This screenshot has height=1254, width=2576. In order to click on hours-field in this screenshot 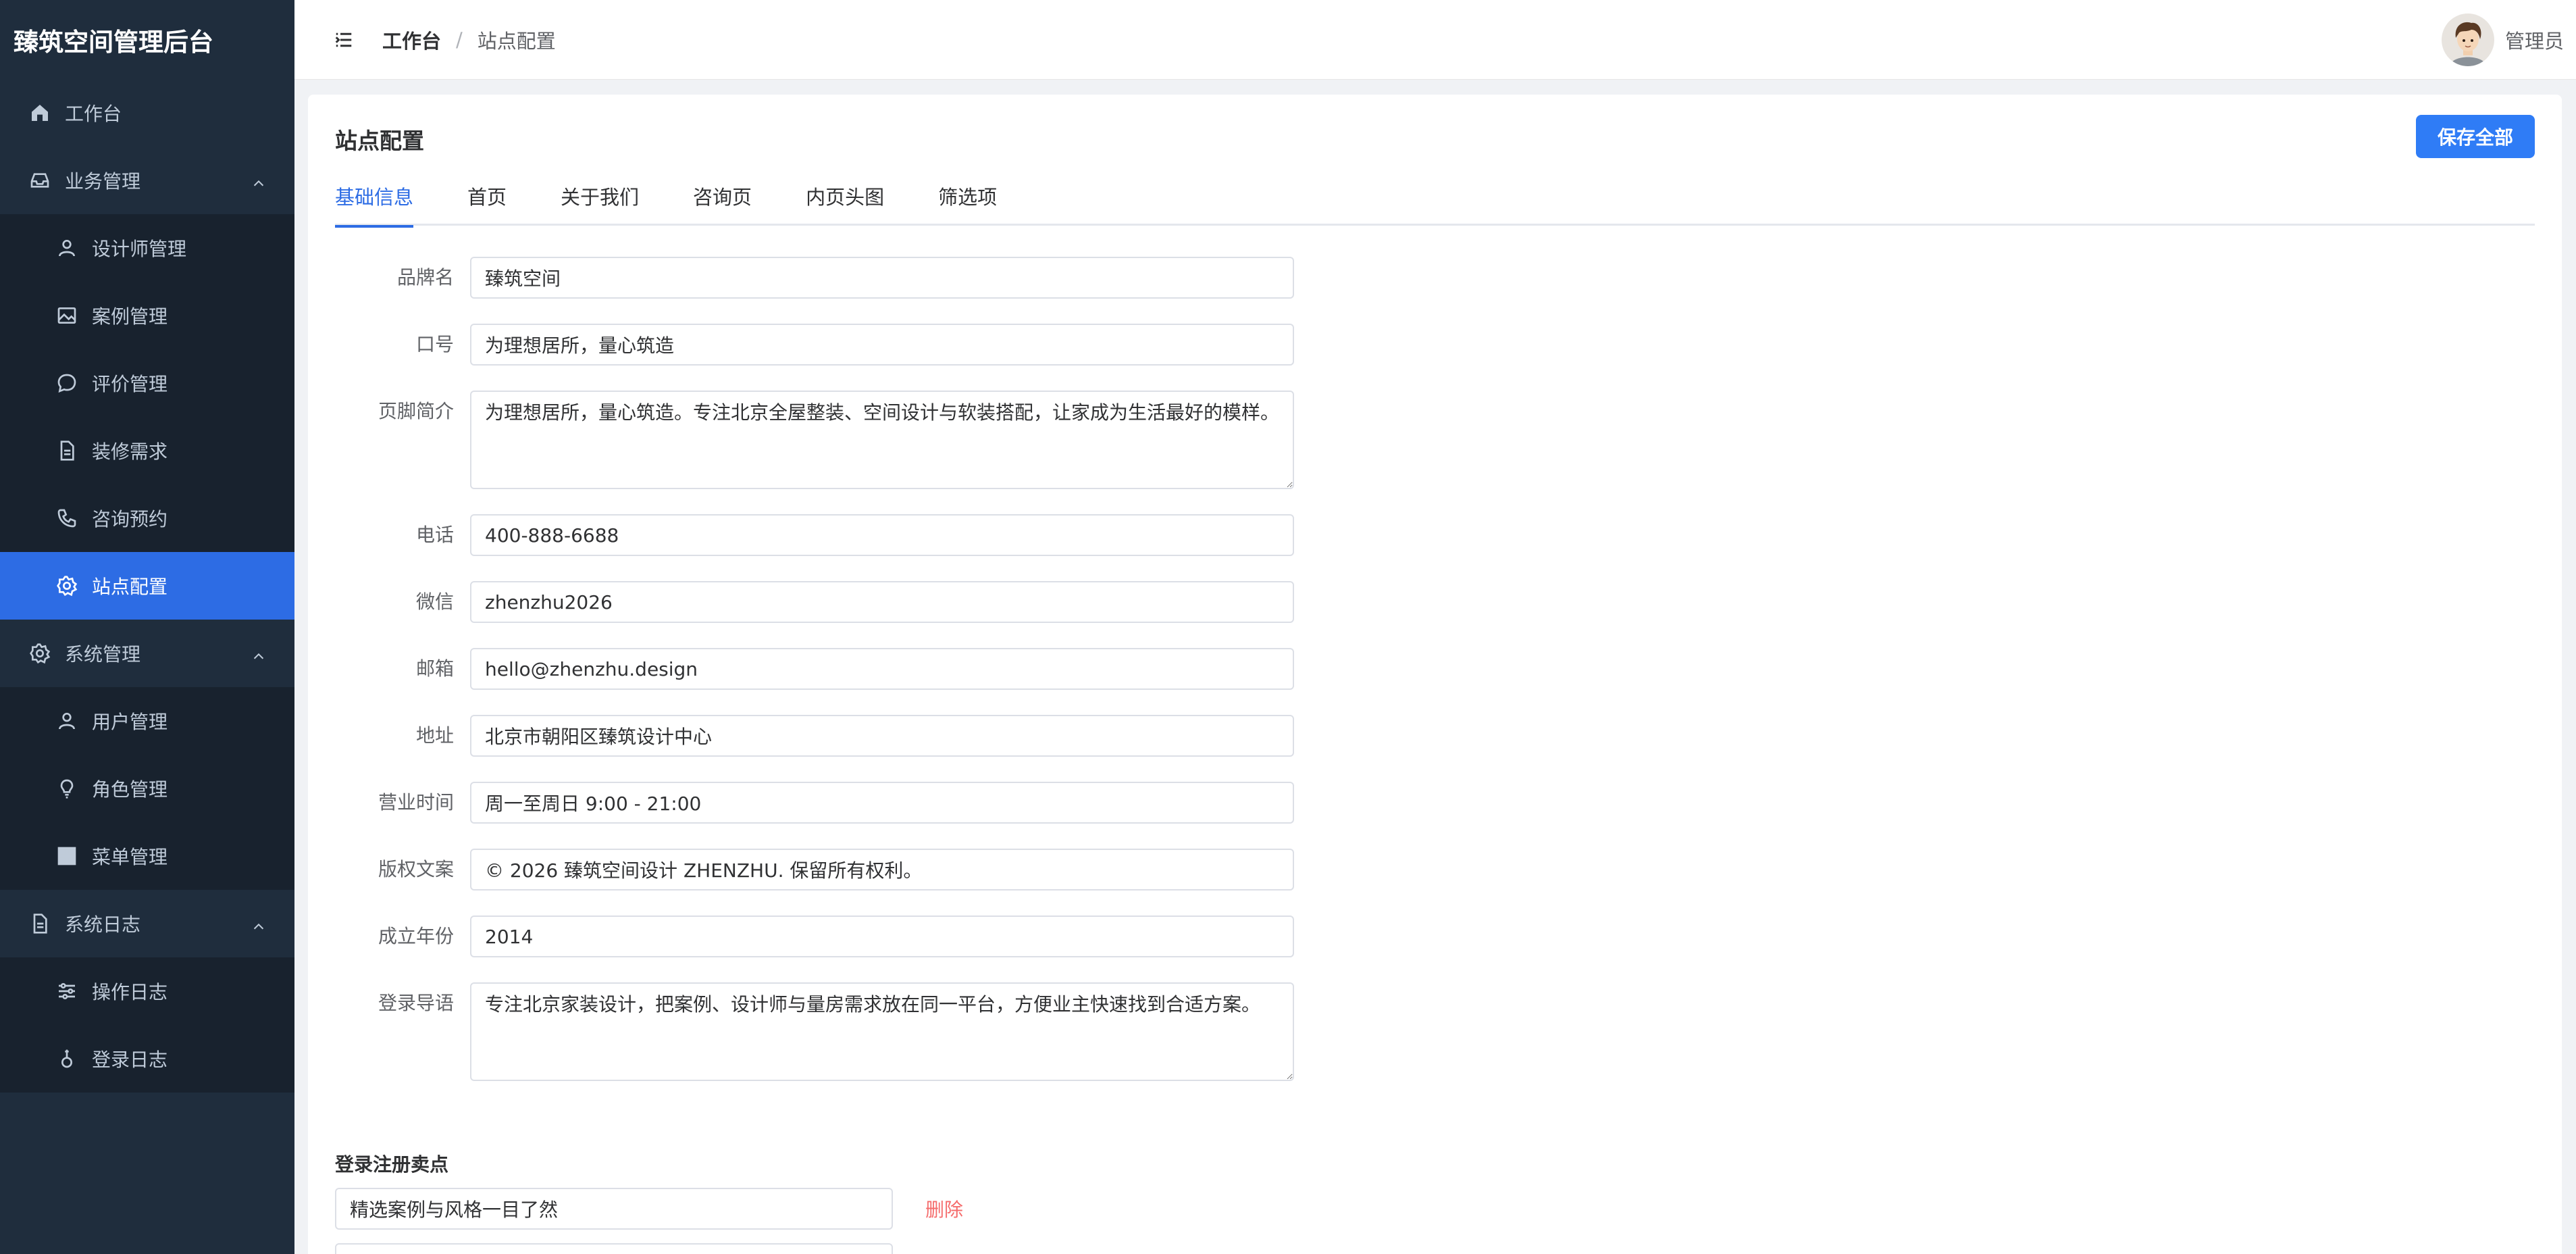, I will do `click(882, 803)`.